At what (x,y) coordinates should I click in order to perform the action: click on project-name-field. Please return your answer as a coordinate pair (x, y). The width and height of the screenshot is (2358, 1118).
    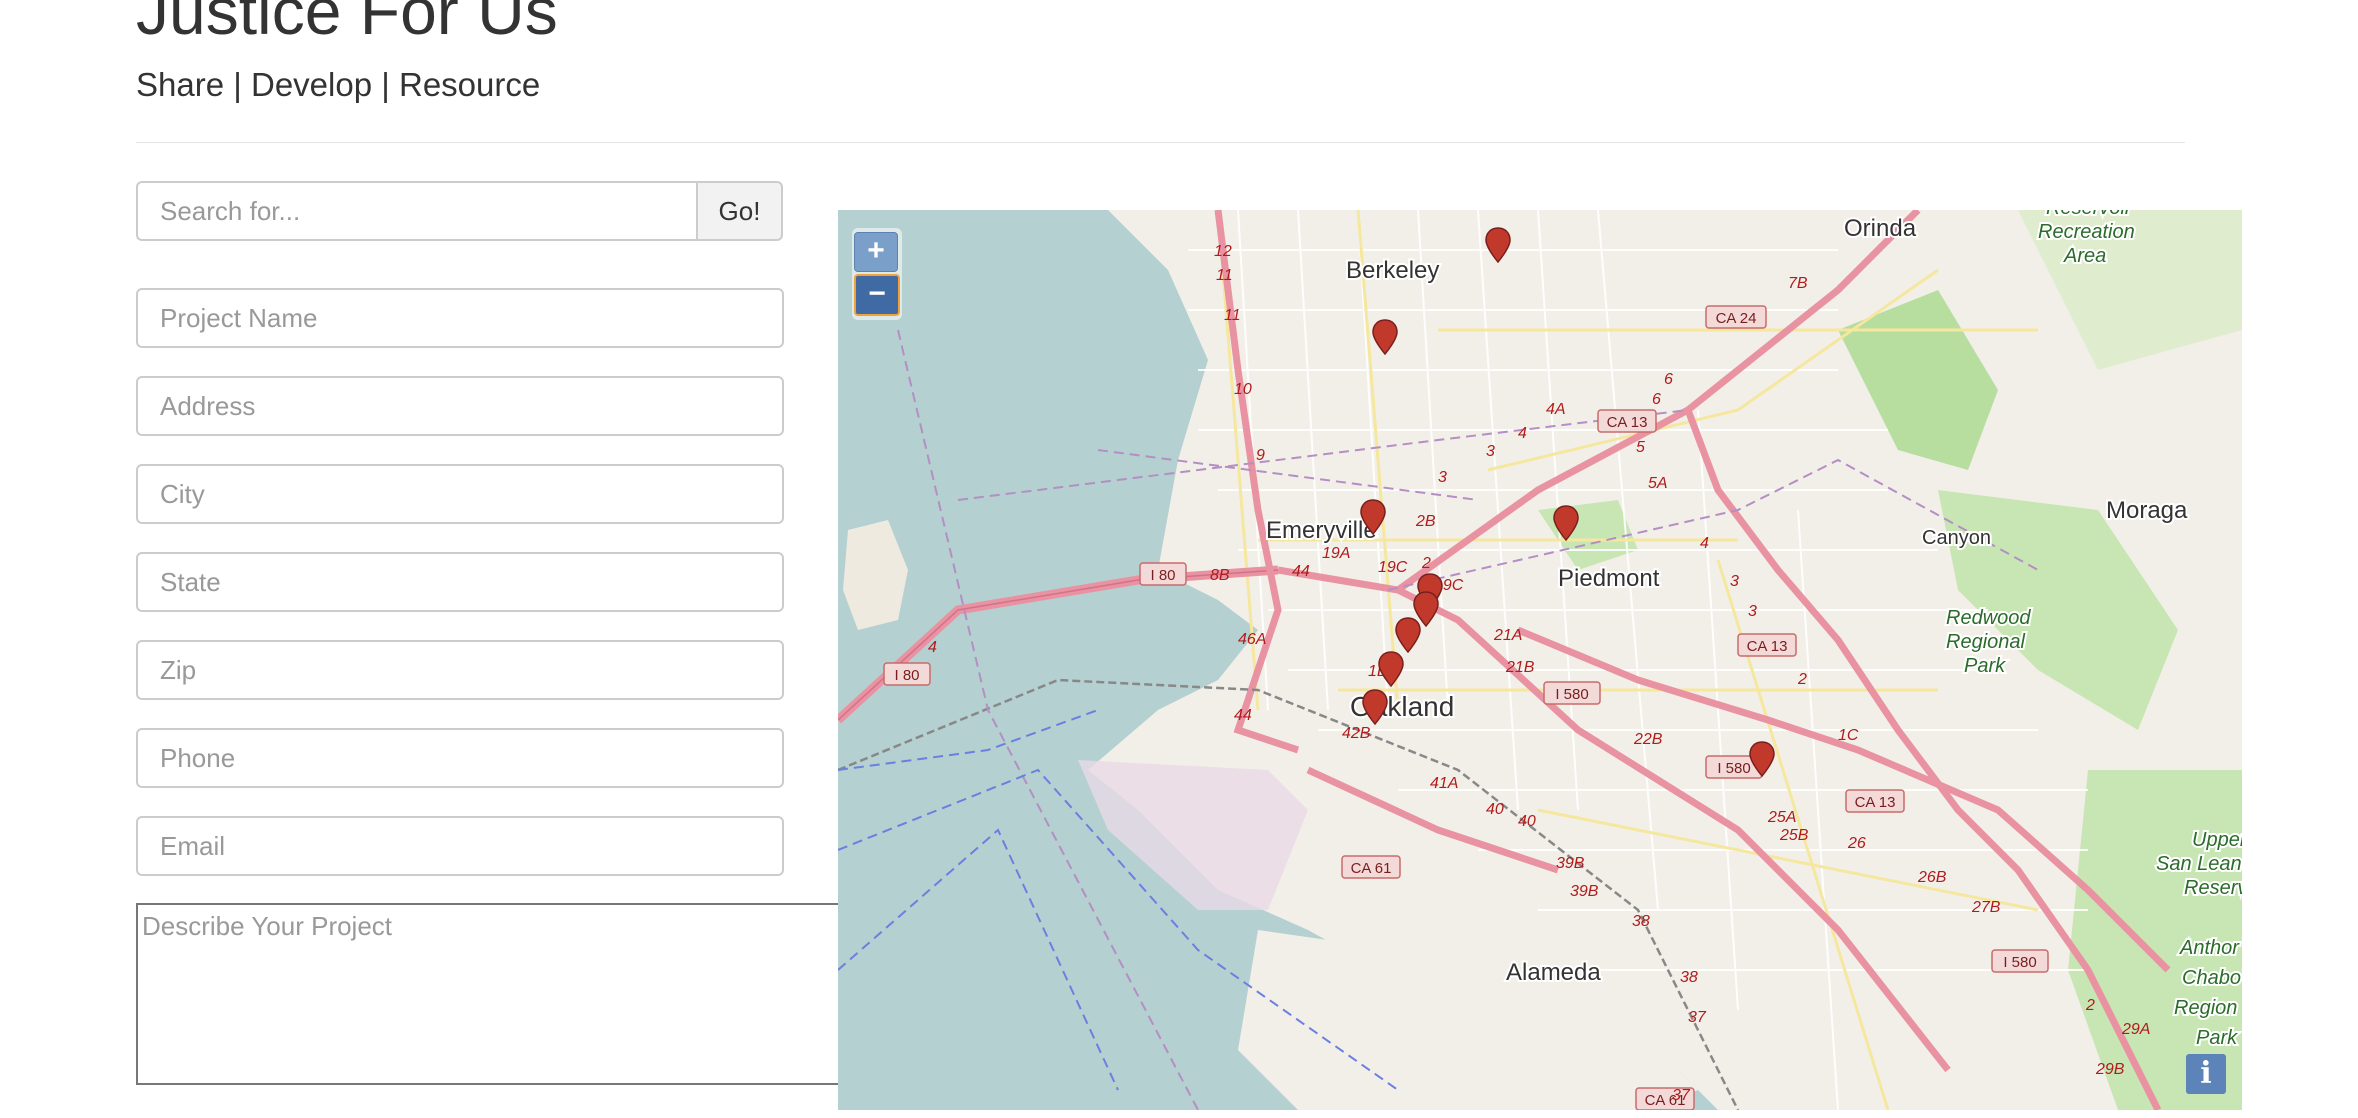
    Looking at the image, I should click on (460, 318).